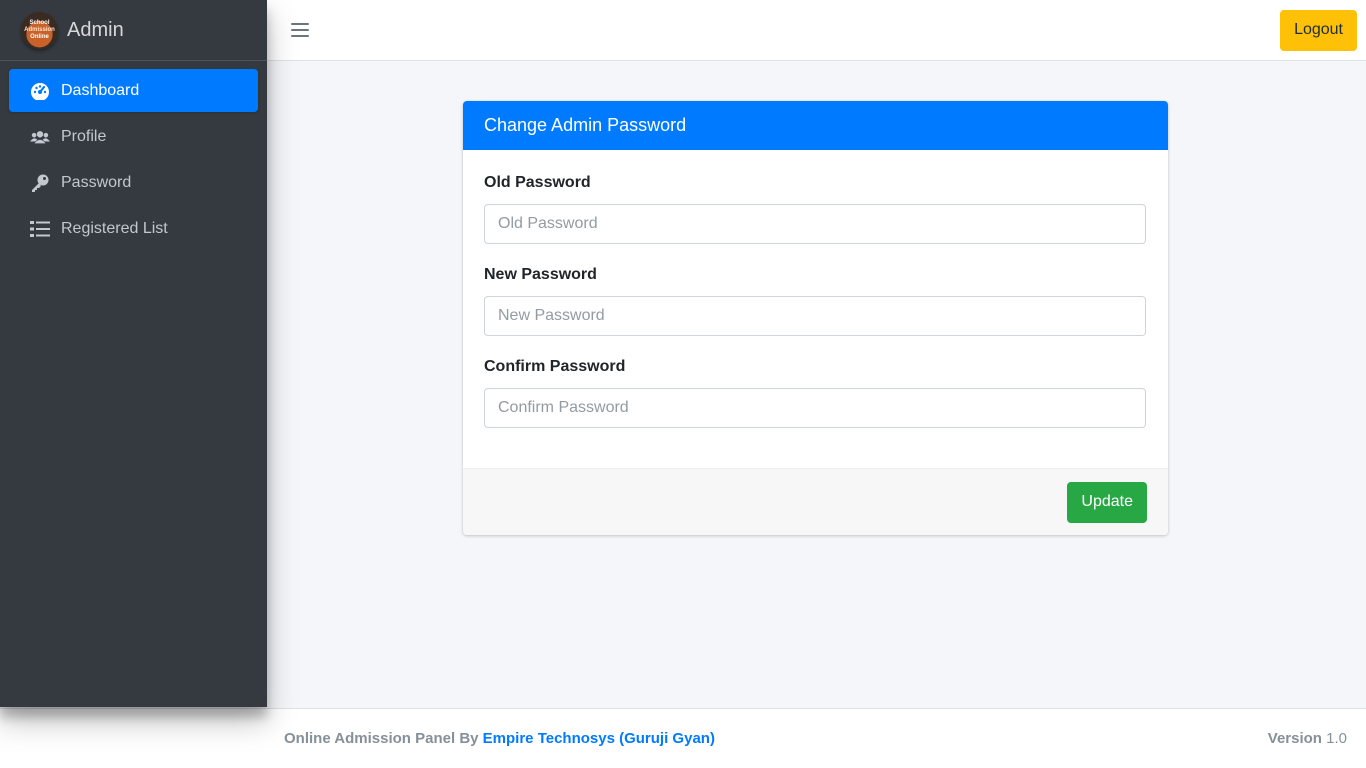  I want to click on key-icon, so click(40, 183).